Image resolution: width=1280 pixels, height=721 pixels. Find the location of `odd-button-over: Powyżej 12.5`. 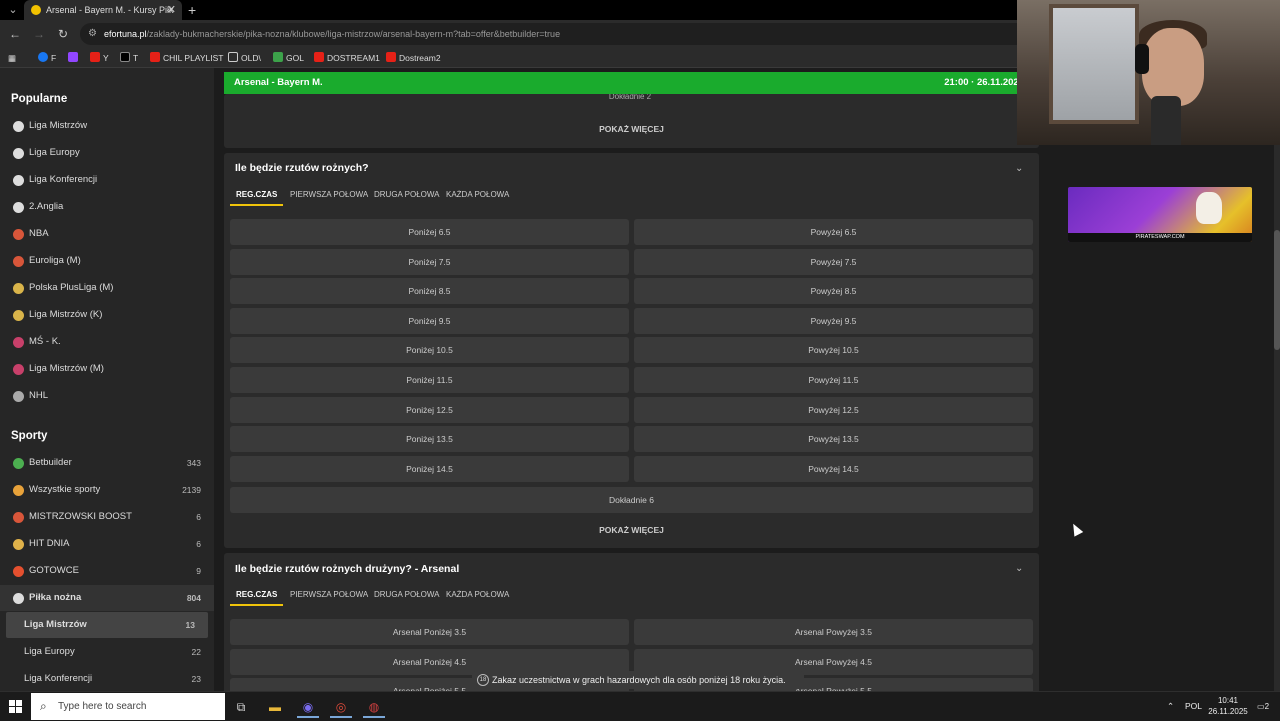

odd-button-over: Powyżej 12.5 is located at coordinates (833, 409).